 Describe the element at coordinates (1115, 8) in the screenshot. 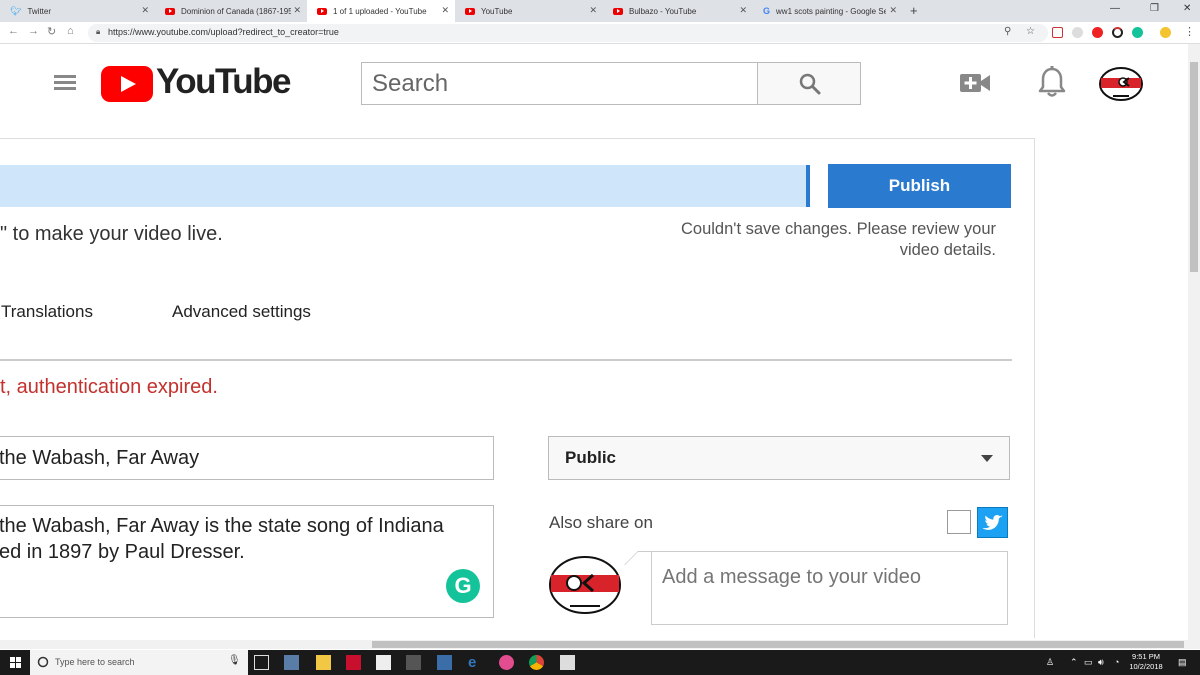

I see `minimize-icon: —` at that location.